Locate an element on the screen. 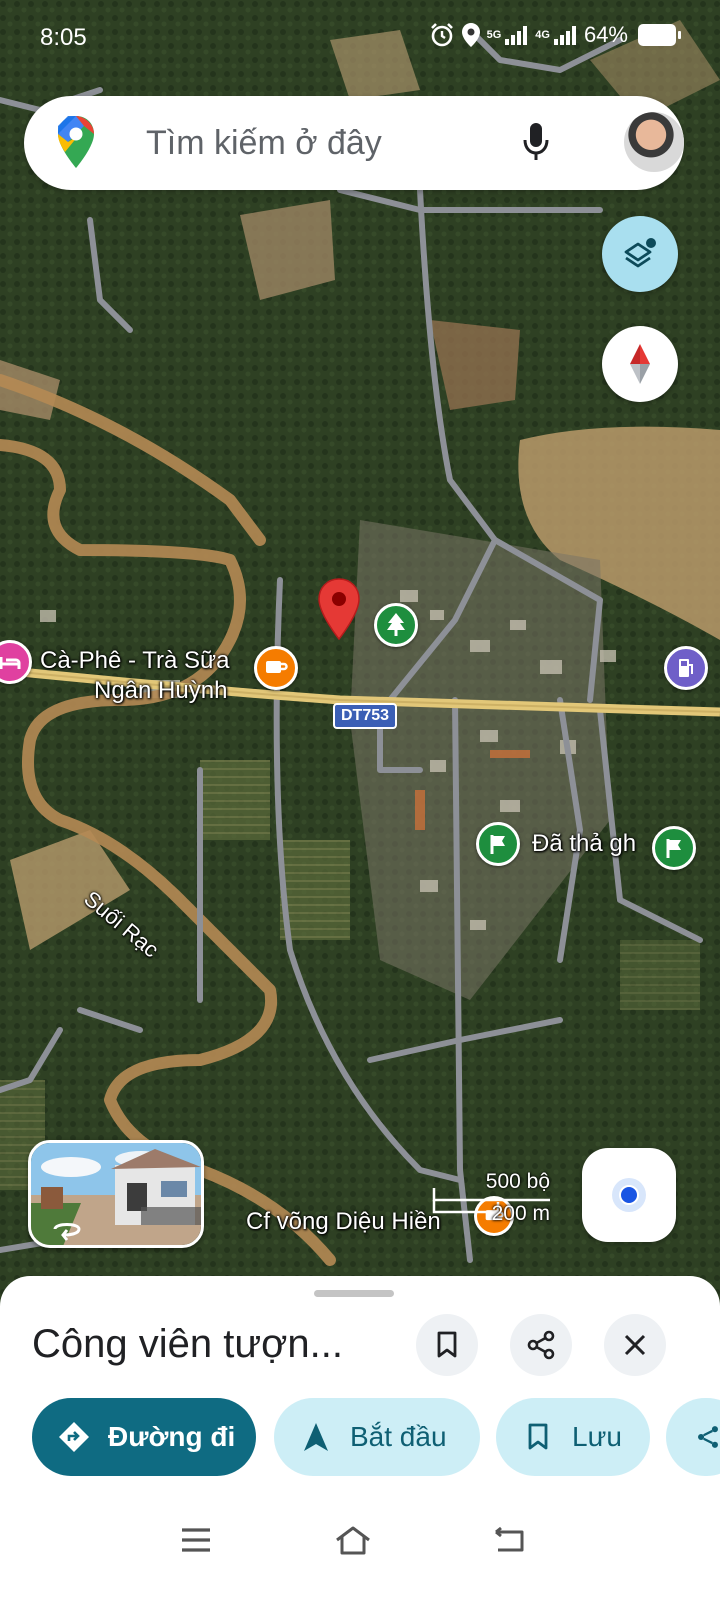 Image resolution: width=720 pixels, height=1600 pixels. park-poi-icon is located at coordinates (396, 625).